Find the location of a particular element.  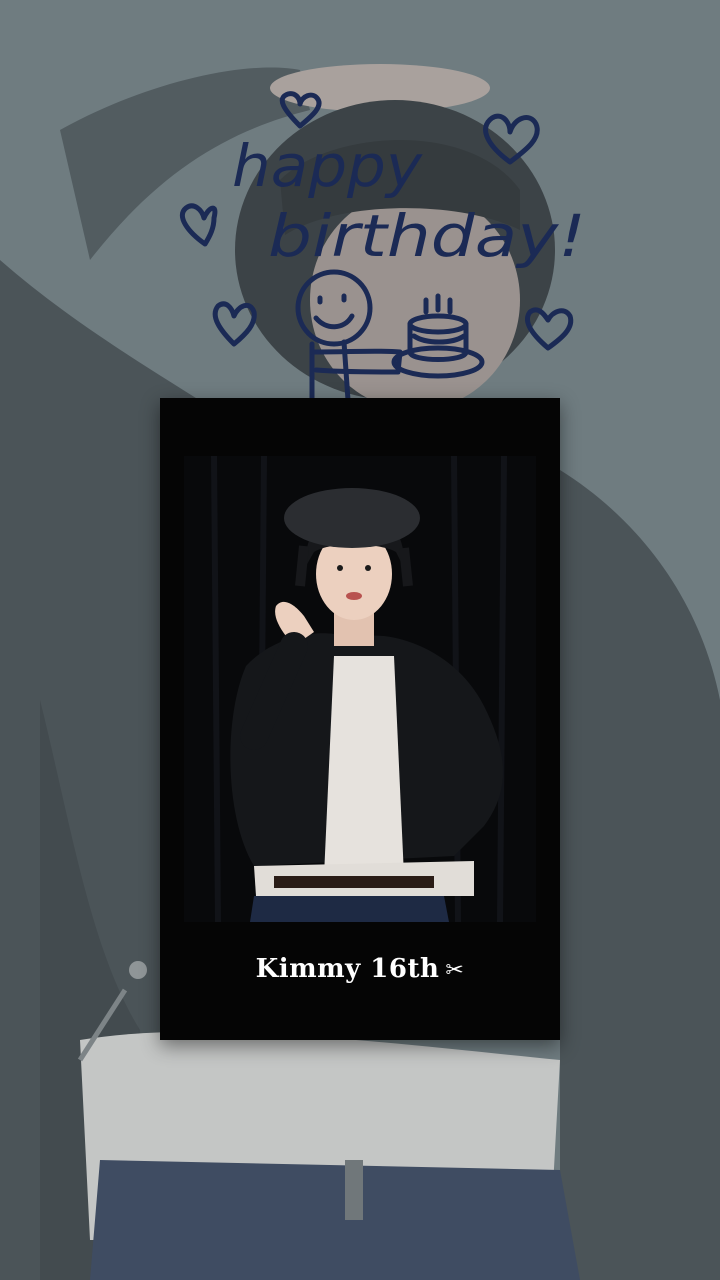

birthday-doodle: happy birthday! is located at coordinates (382, 247).